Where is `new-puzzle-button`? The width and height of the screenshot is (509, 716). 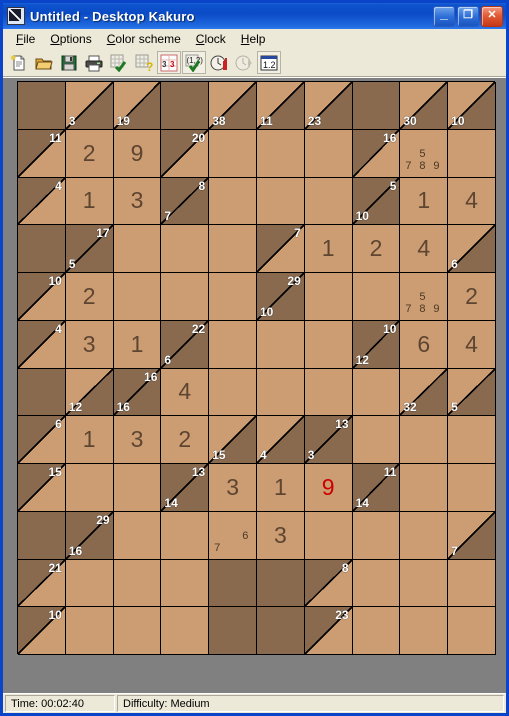
new-puzzle-button is located at coordinates (19, 62).